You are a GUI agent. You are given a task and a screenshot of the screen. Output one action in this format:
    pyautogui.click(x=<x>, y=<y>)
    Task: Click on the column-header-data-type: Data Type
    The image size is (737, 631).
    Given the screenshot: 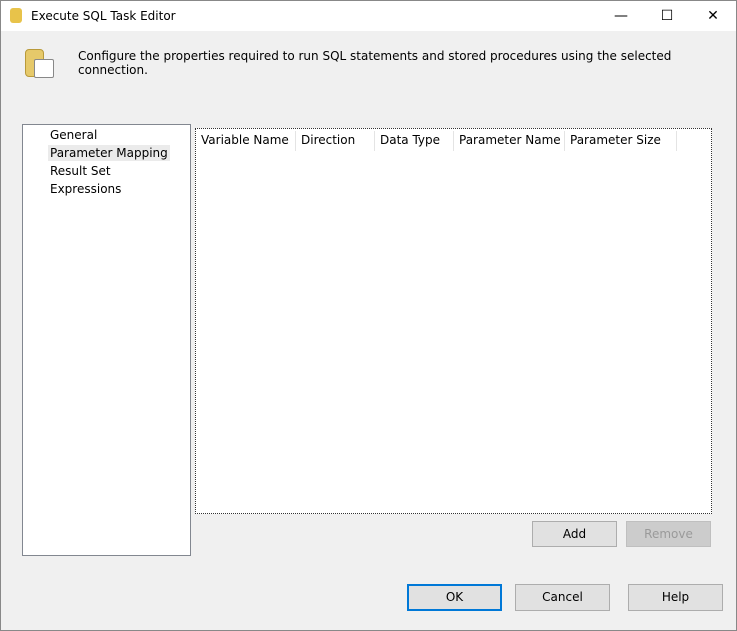 What is the action you would take?
    pyautogui.click(x=414, y=141)
    